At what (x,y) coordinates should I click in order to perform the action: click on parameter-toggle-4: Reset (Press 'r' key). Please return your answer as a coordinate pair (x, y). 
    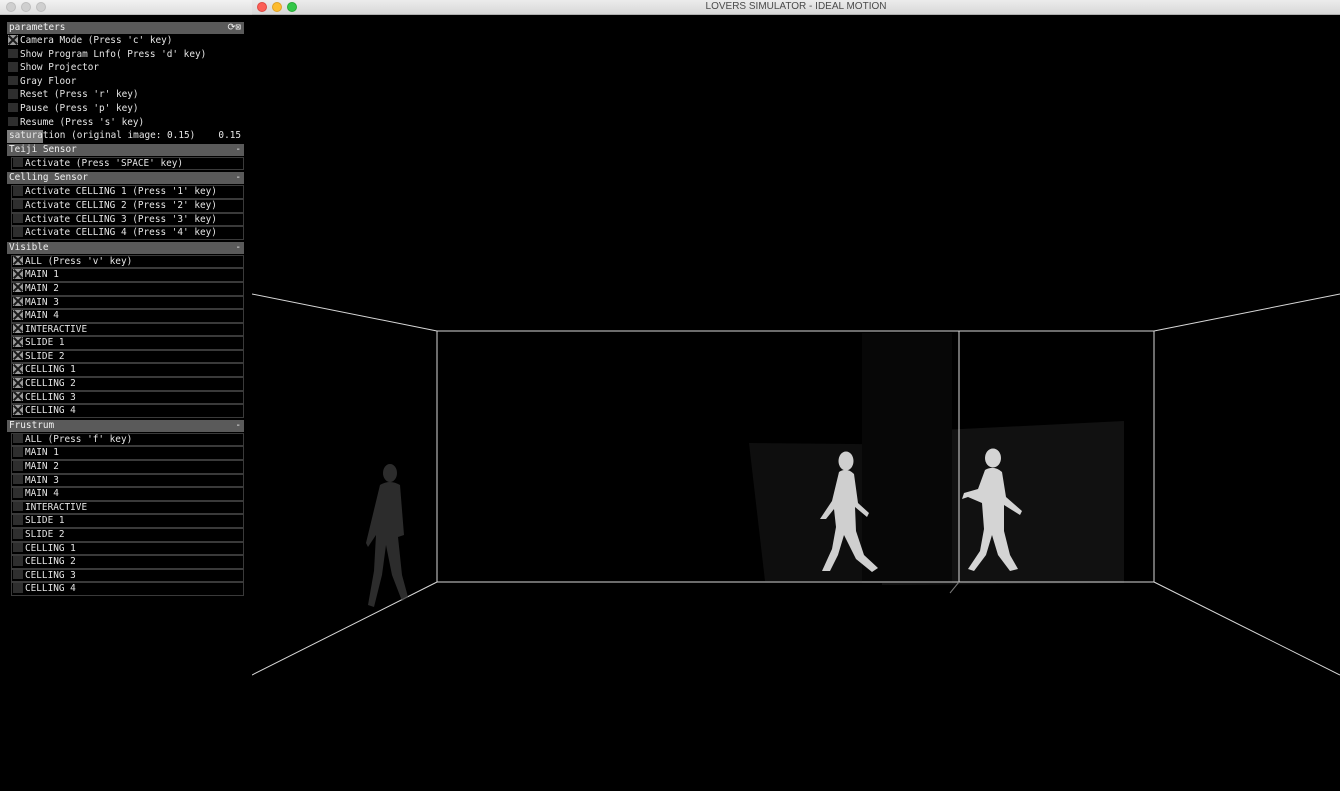
    Looking at the image, I should click on (125, 95).